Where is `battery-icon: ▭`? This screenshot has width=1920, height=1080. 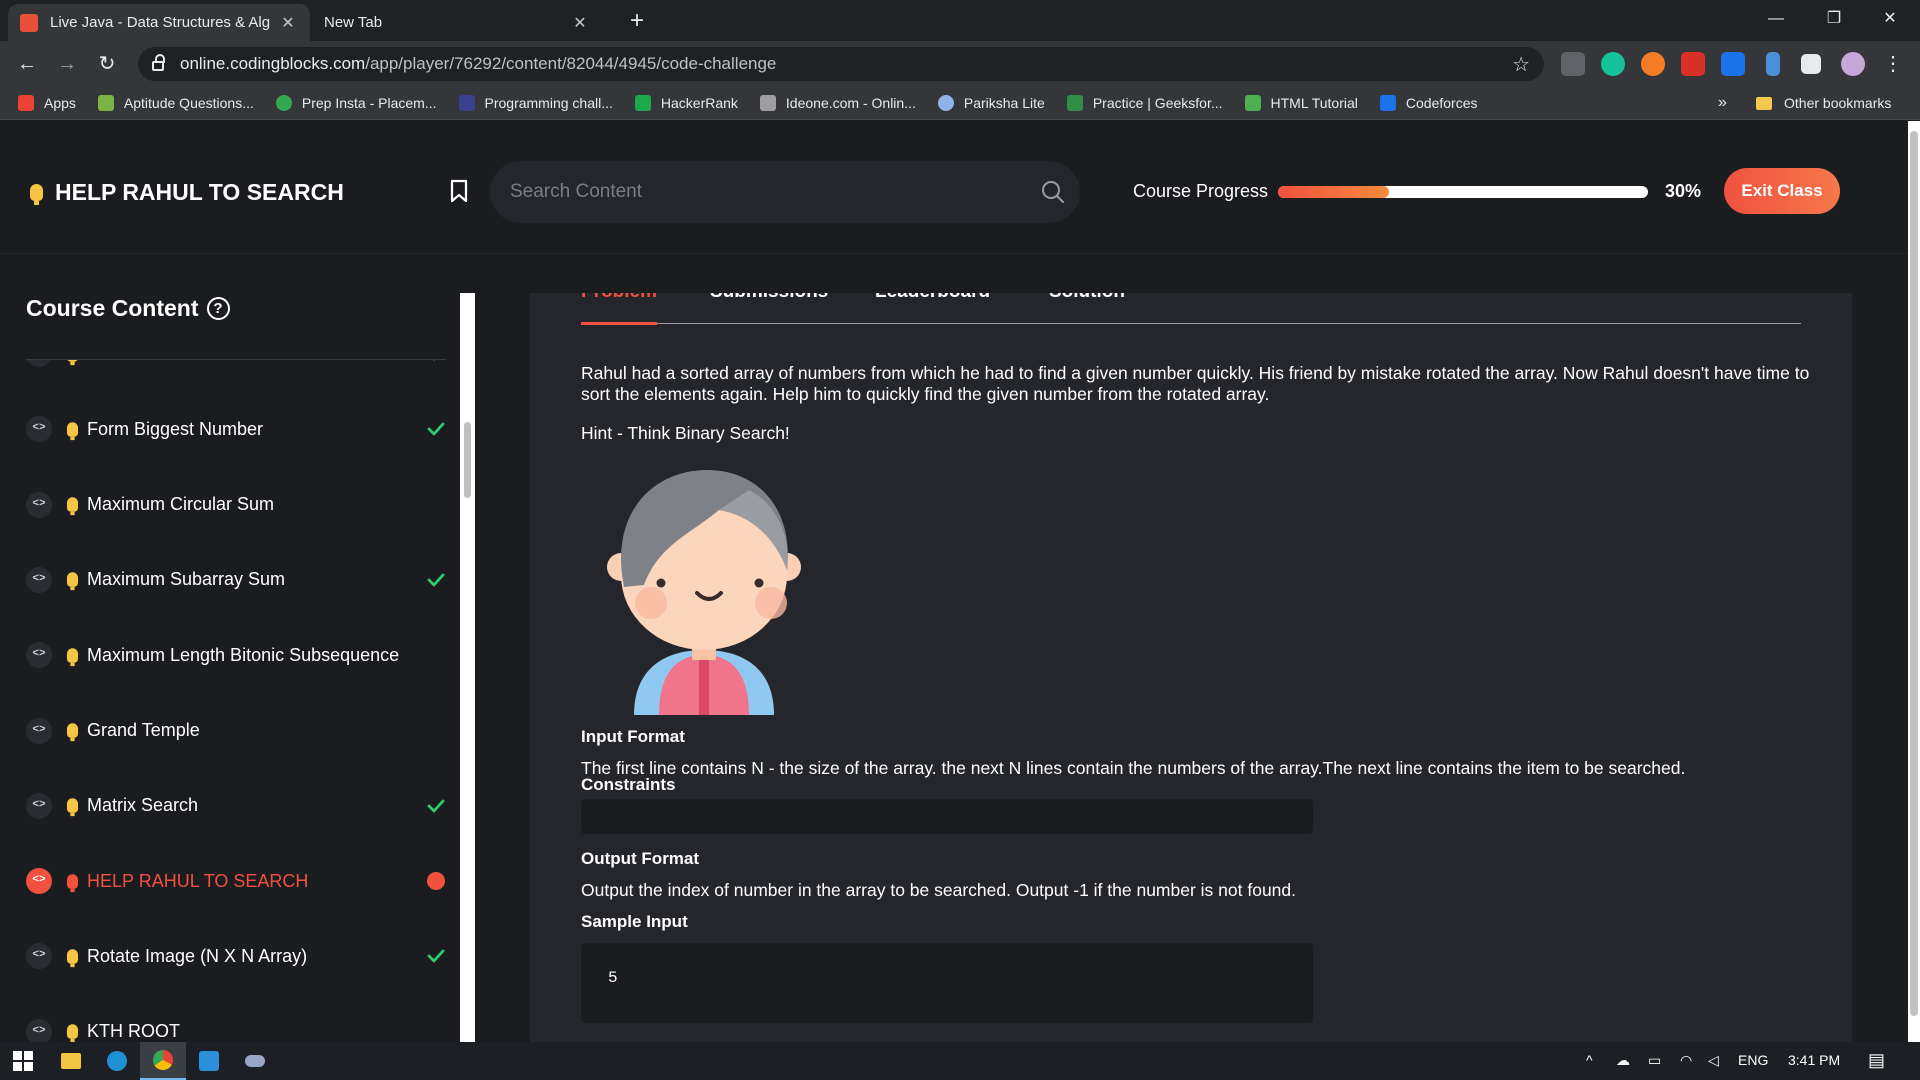 battery-icon: ▭ is located at coordinates (1654, 1060).